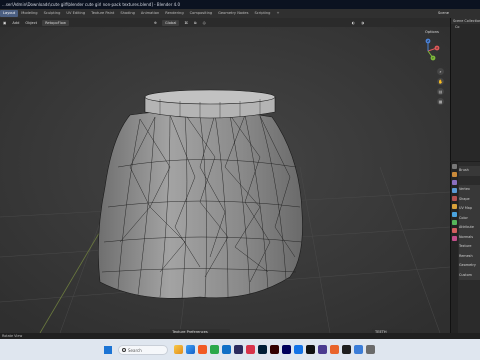 The width and height of the screenshot is (480, 360). Describe the element at coordinates (440, 101) in the screenshot. I see `perspective-grid-icon: ▦` at that location.